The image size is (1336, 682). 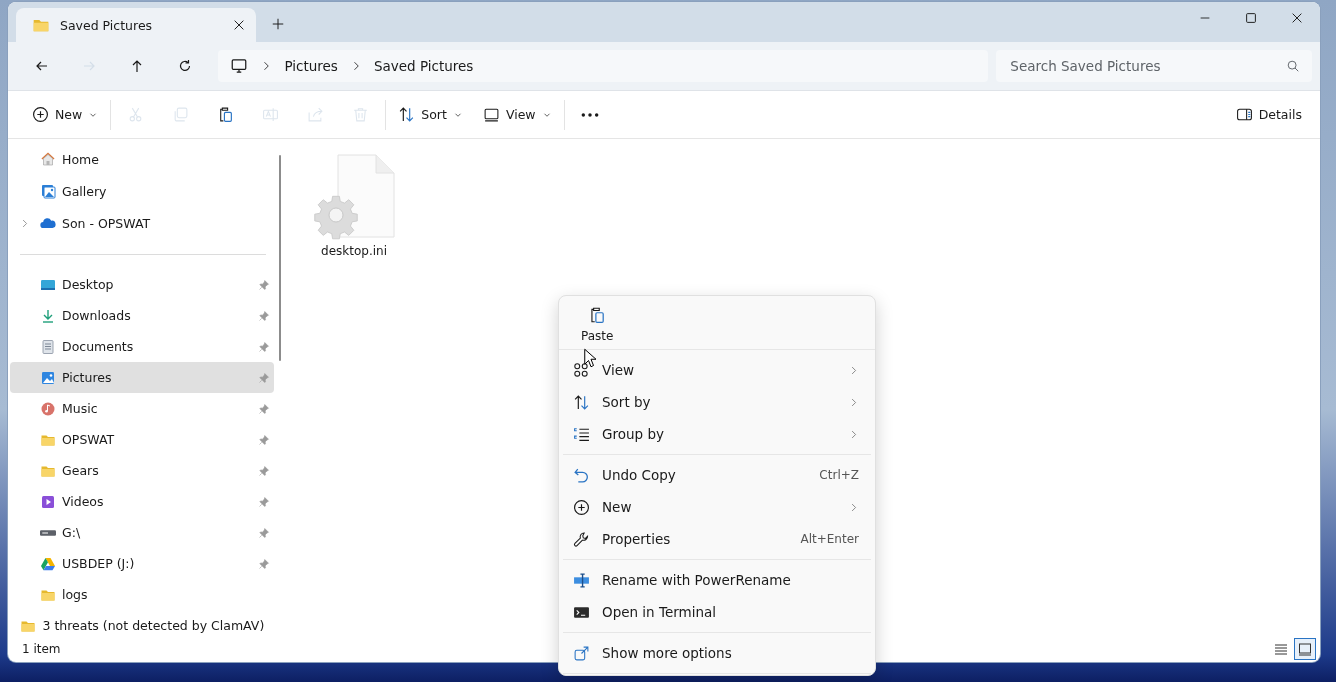 What do you see at coordinates (717, 580) in the screenshot?
I see `menu-item: Rename with PowerRename` at bounding box center [717, 580].